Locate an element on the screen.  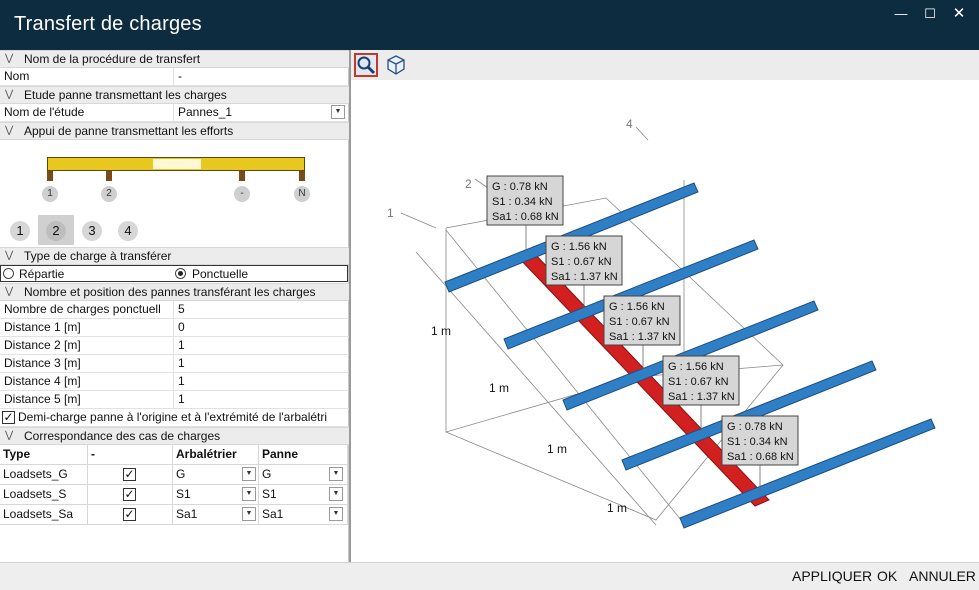
section-header-corr: ⋁ Correspondance des cas de charges is located at coordinates (174, 436).